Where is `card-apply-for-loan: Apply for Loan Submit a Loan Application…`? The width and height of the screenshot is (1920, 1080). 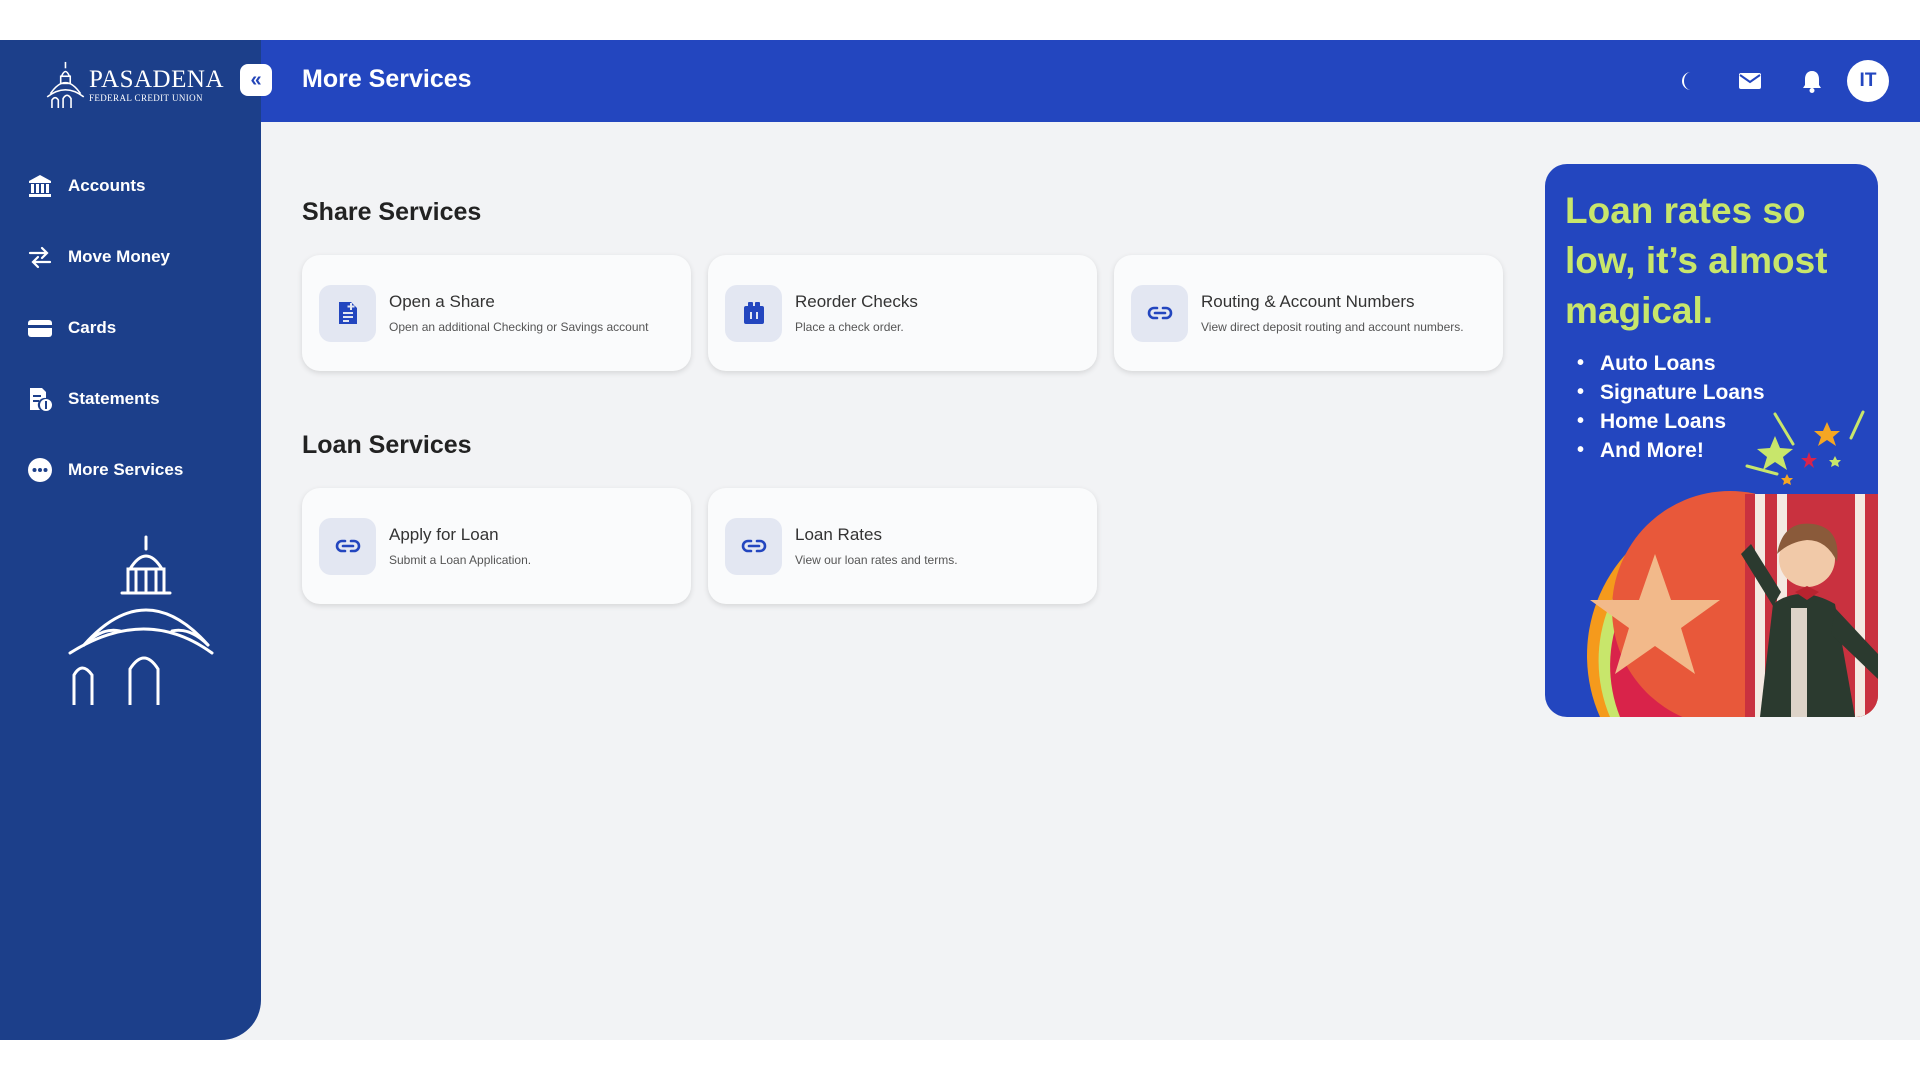 card-apply-for-loan: Apply for Loan Submit a Loan Application… is located at coordinates (496, 546).